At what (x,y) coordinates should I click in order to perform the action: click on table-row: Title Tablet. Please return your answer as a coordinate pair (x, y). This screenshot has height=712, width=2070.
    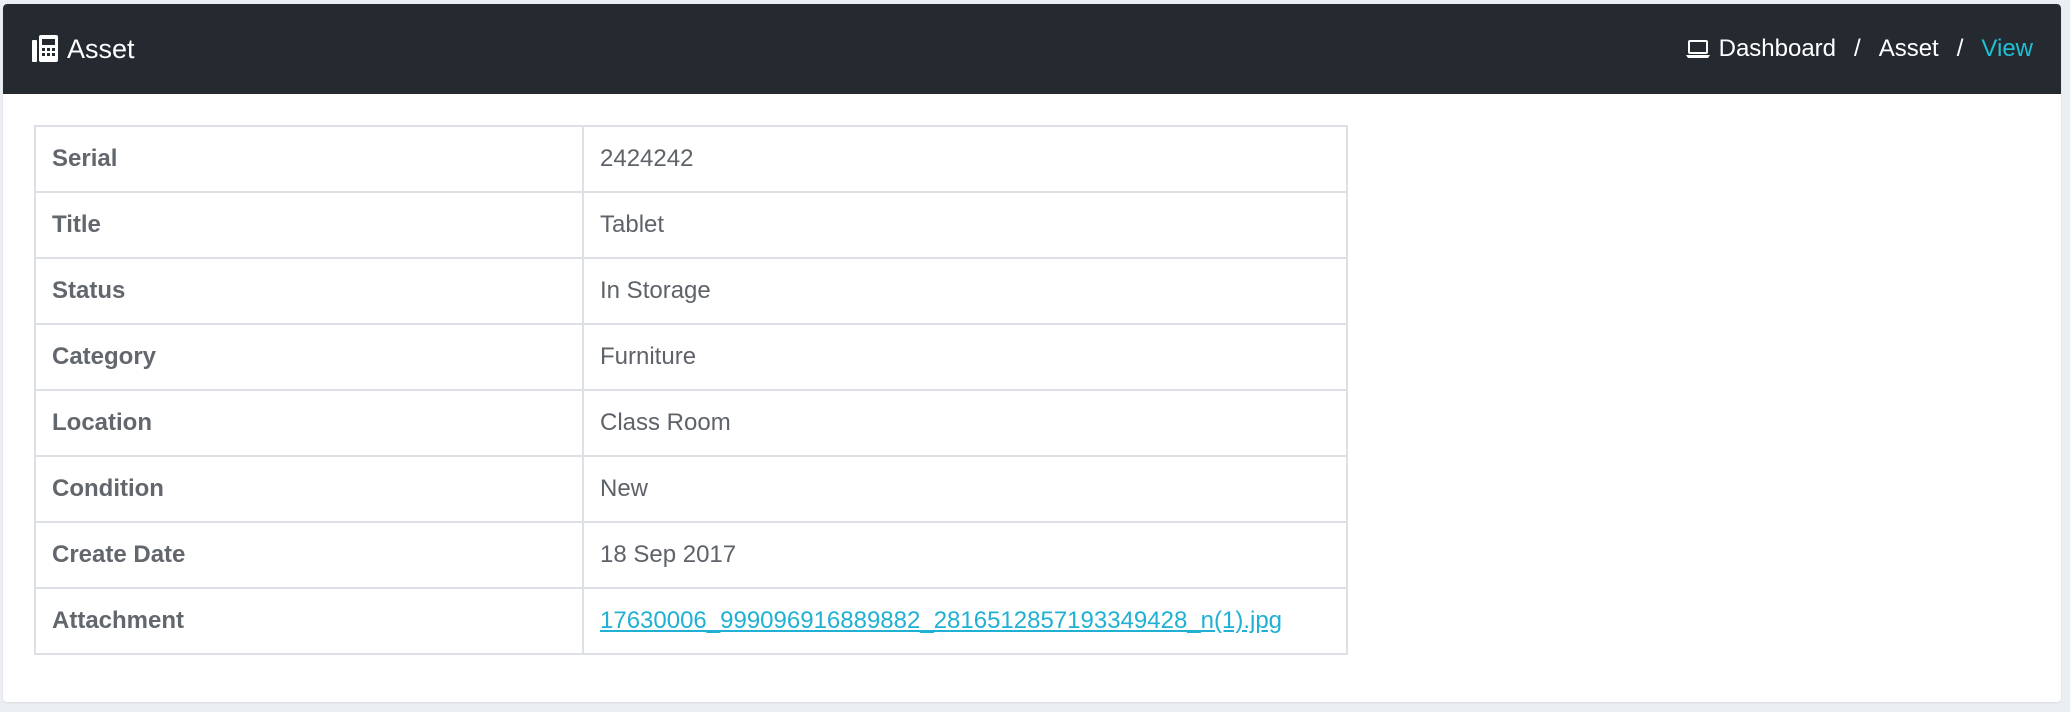
    Looking at the image, I should click on (691, 225).